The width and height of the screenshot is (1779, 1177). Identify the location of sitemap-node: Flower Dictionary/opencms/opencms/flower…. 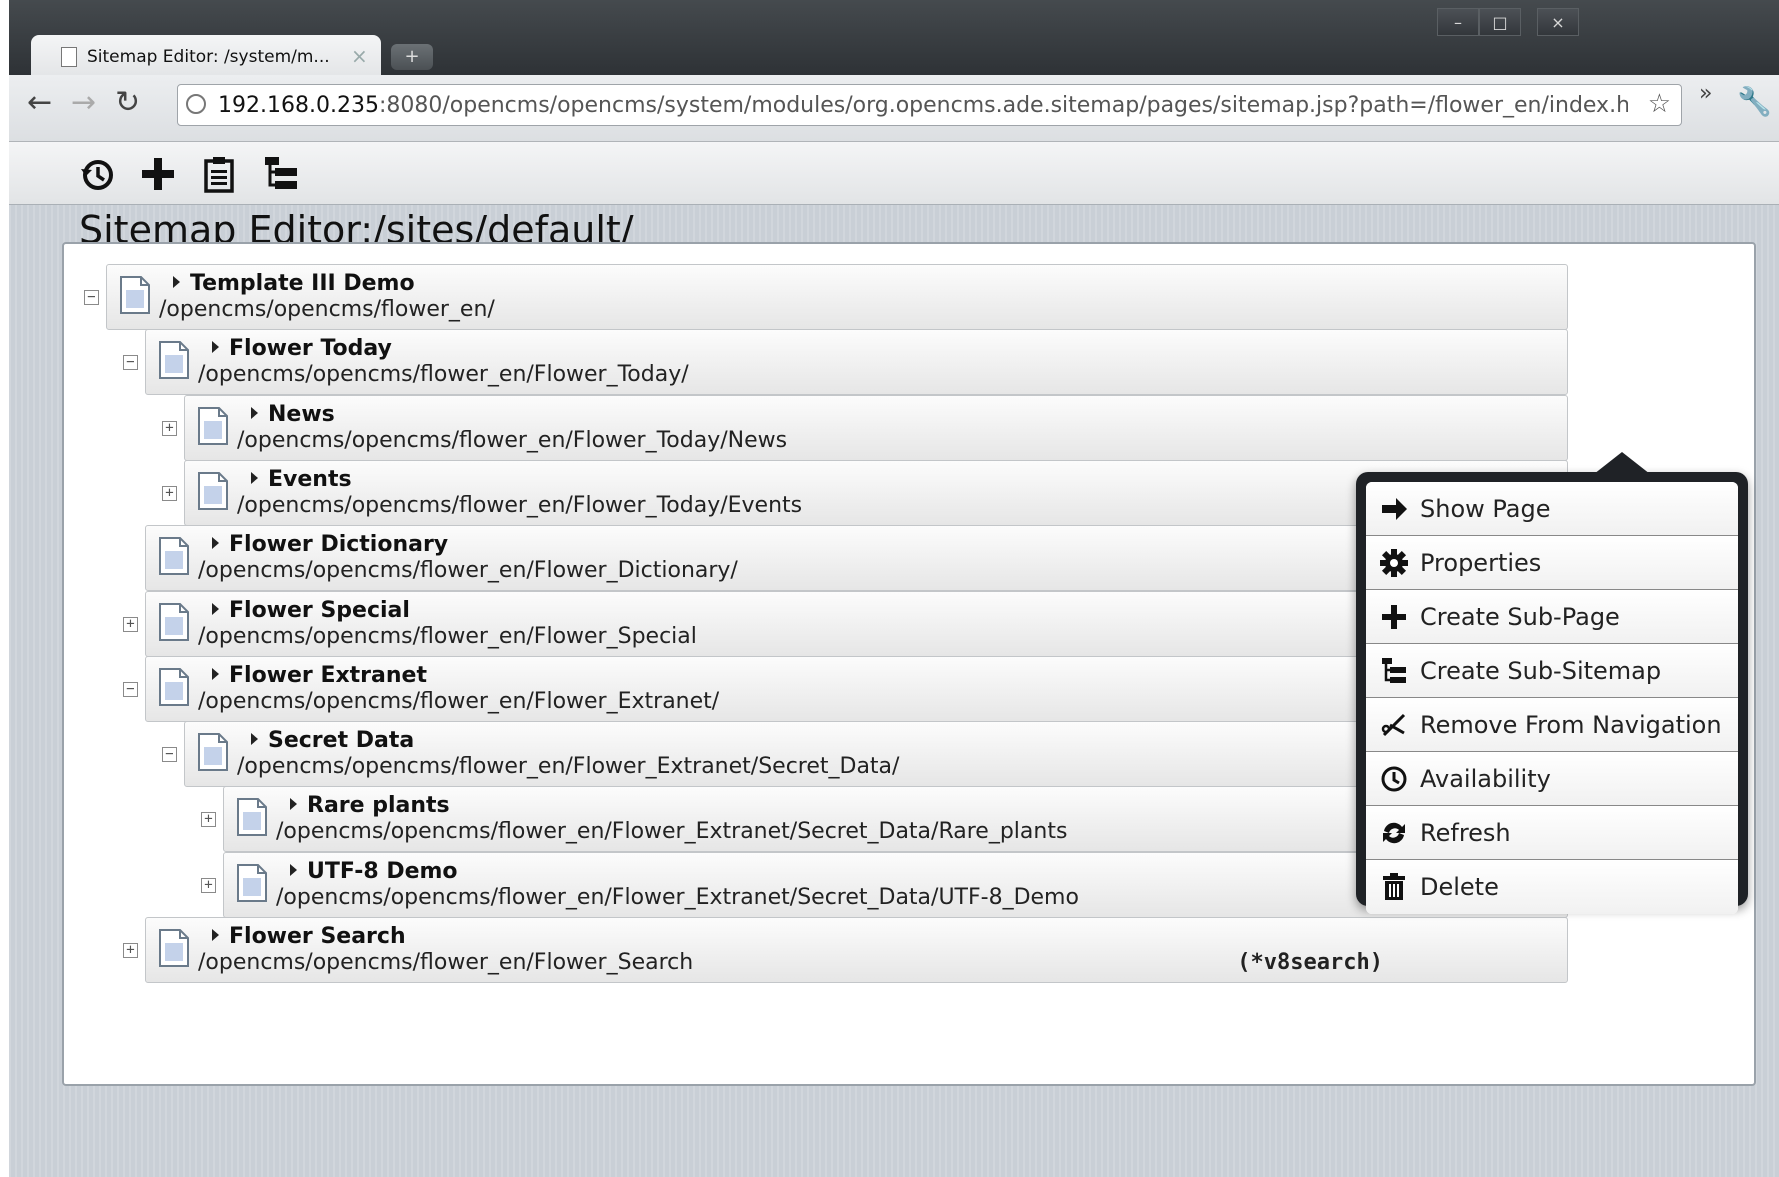
(856, 558).